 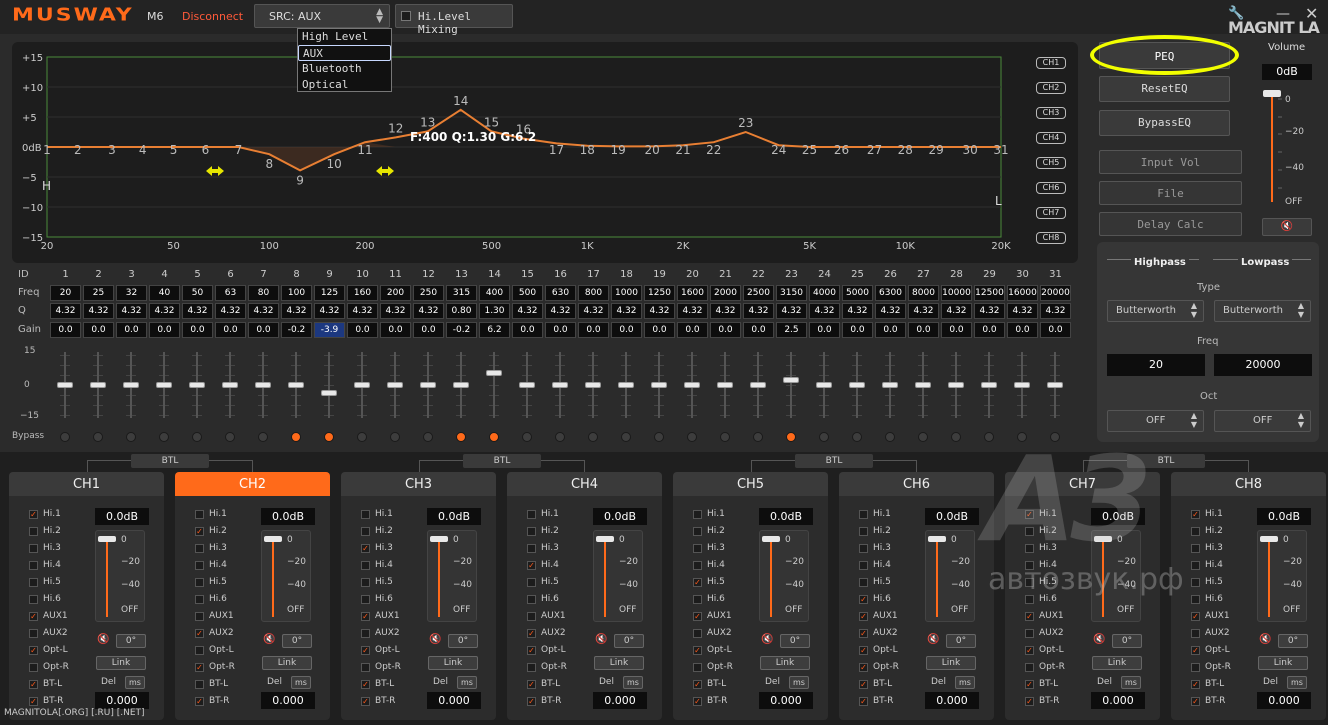 What do you see at coordinates (362, 293) in the screenshot?
I see `freq-input: 160` at bounding box center [362, 293].